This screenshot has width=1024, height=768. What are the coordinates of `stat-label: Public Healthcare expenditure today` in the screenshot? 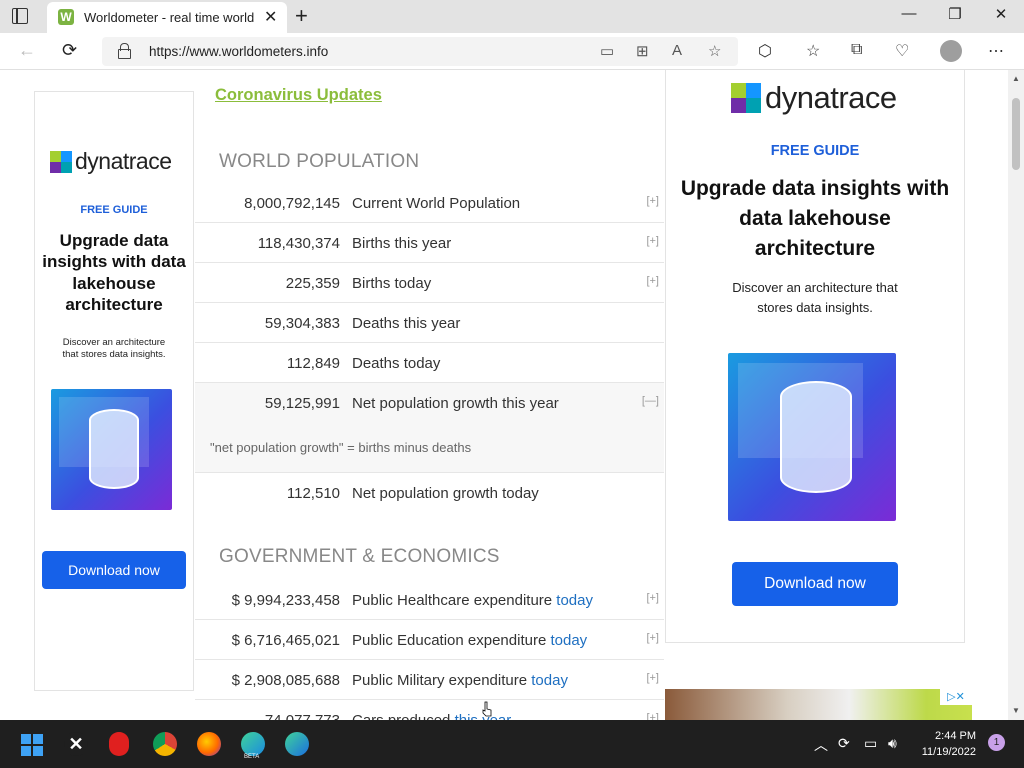 It's located at (472, 600).